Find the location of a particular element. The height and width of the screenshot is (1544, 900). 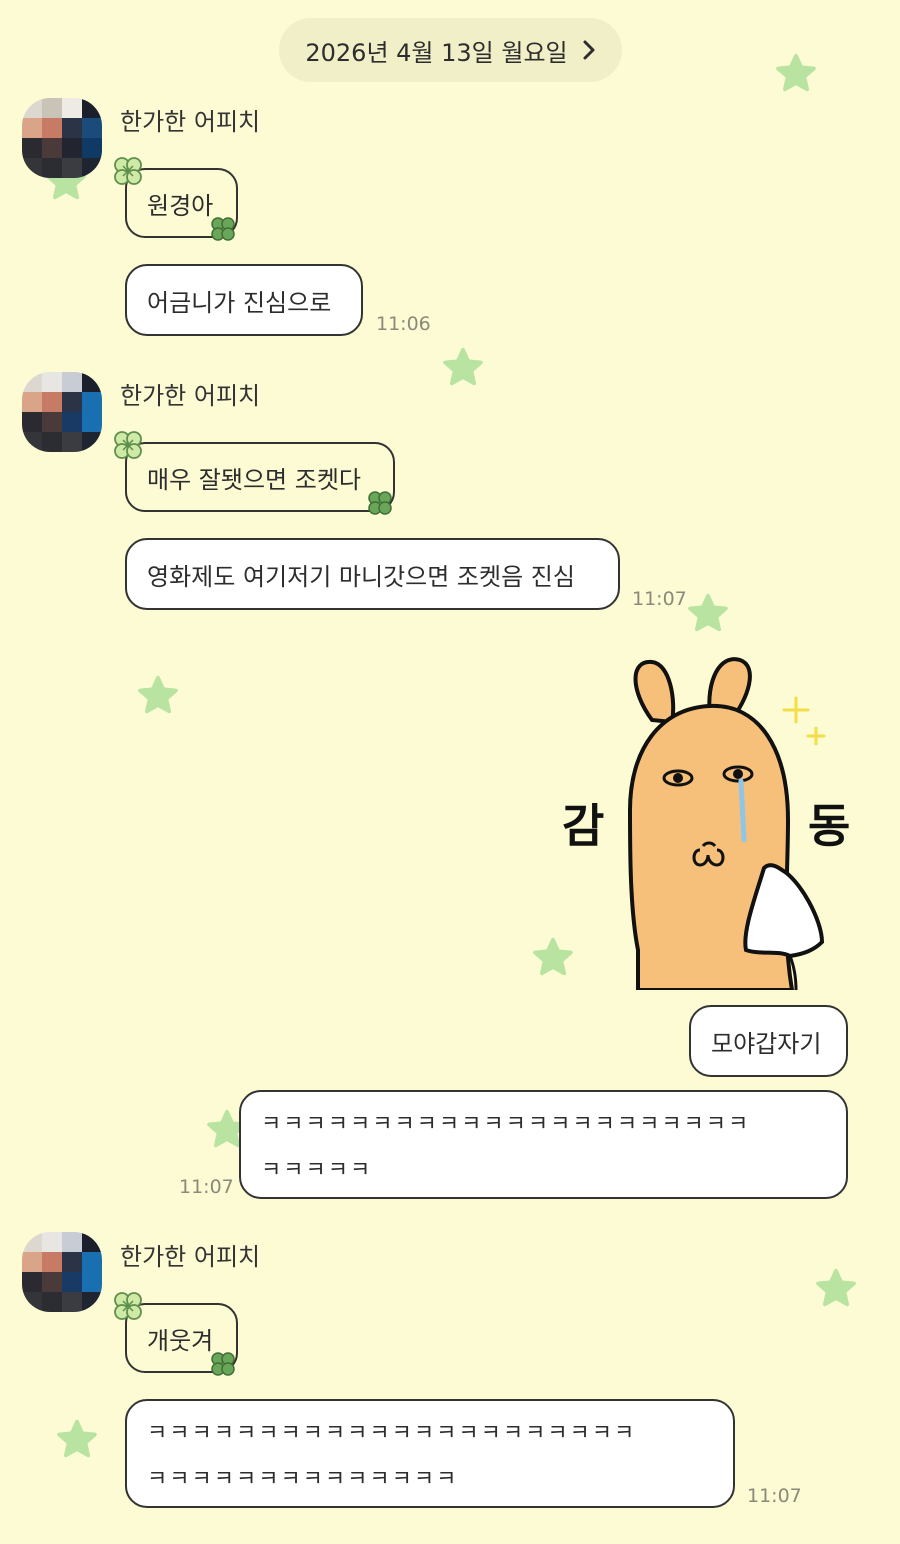

message-bubble: ㅋㅋㅋㅋㅋㅋㅋㅋㅋㅋㅋㅋㅋㅋㅋㅋㅋㅋㅋㅋㅋㅋ ㅋㅋㅋㅋㅋㅋㅋㅋㅋㅋㅋㅋㅋㅋ is located at coordinates (430, 1453).